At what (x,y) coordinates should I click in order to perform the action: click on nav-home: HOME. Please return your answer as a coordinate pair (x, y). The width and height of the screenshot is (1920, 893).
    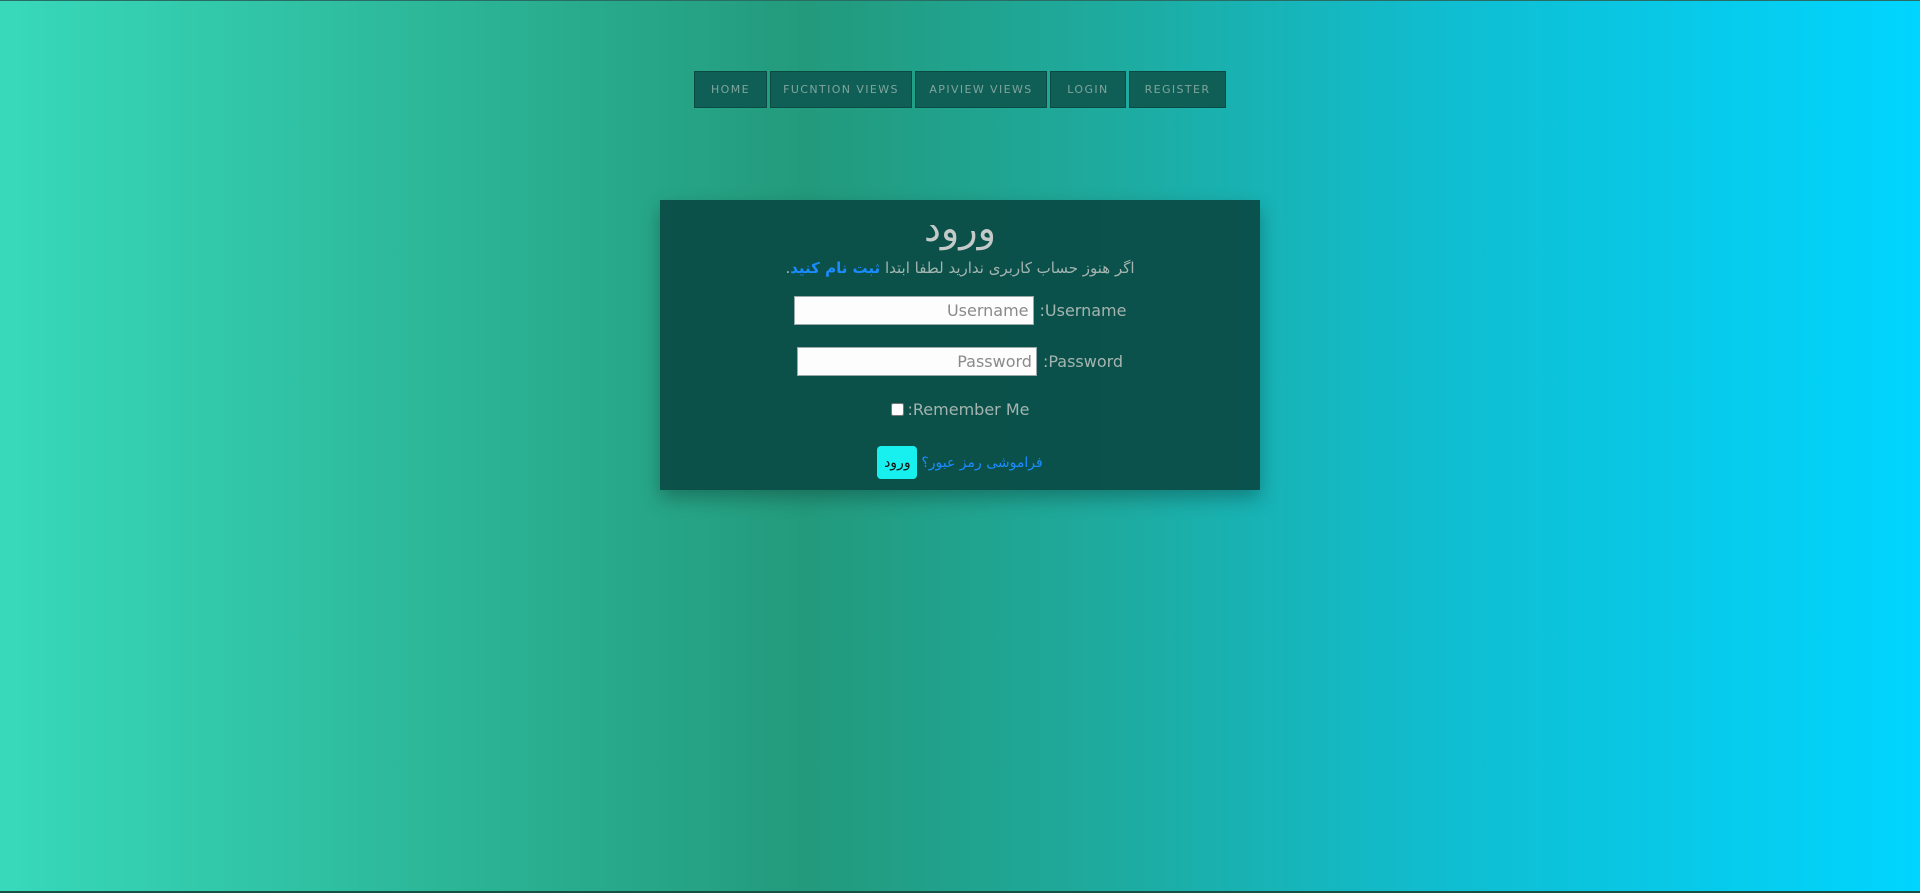
    Looking at the image, I should click on (730, 89).